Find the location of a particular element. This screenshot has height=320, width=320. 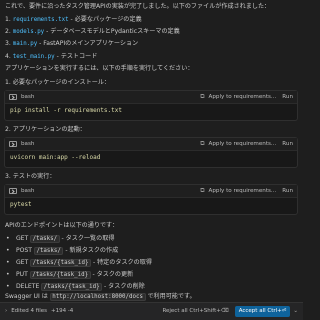

code-command: pytest is located at coordinates (21, 204).